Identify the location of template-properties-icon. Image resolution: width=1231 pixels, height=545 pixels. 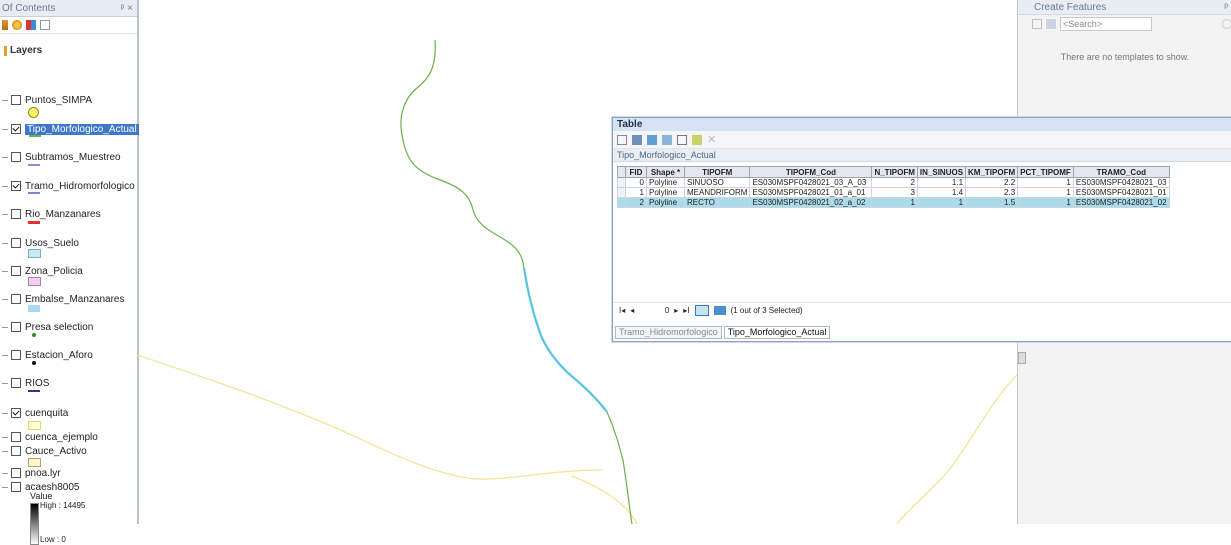
(1051, 24).